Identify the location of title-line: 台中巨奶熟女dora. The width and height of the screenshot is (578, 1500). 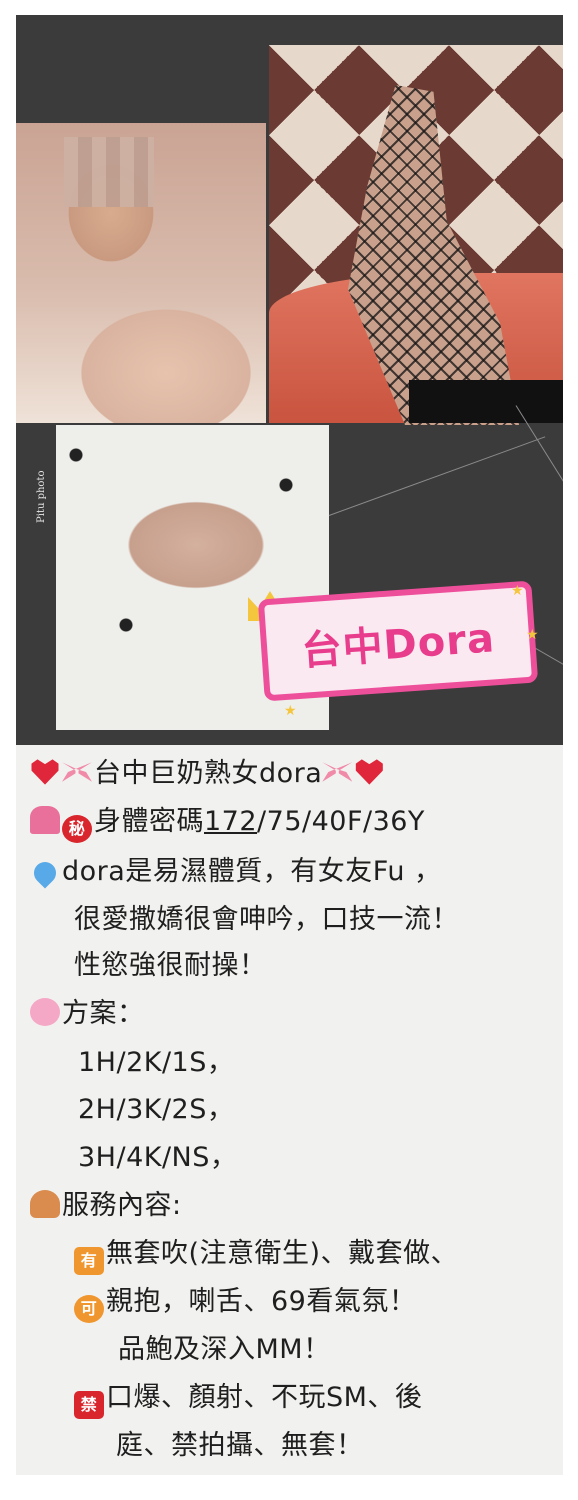
(208, 770).